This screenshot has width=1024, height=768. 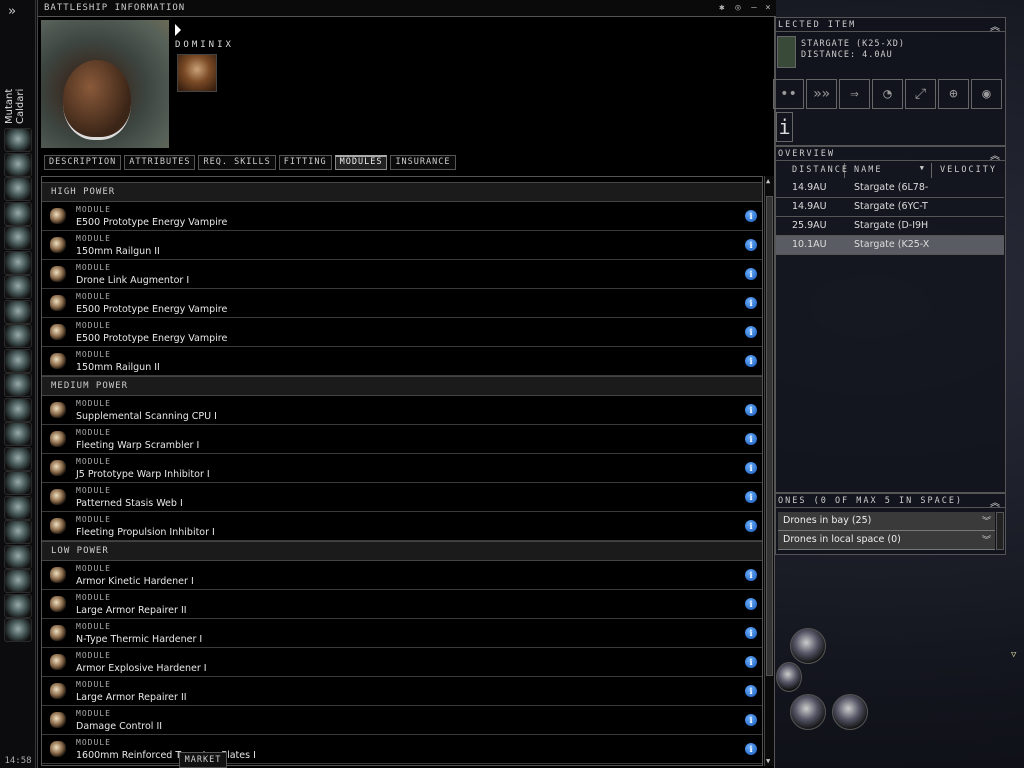 I want to click on character-name: Mutant Caldari, so click(x=15, y=92).